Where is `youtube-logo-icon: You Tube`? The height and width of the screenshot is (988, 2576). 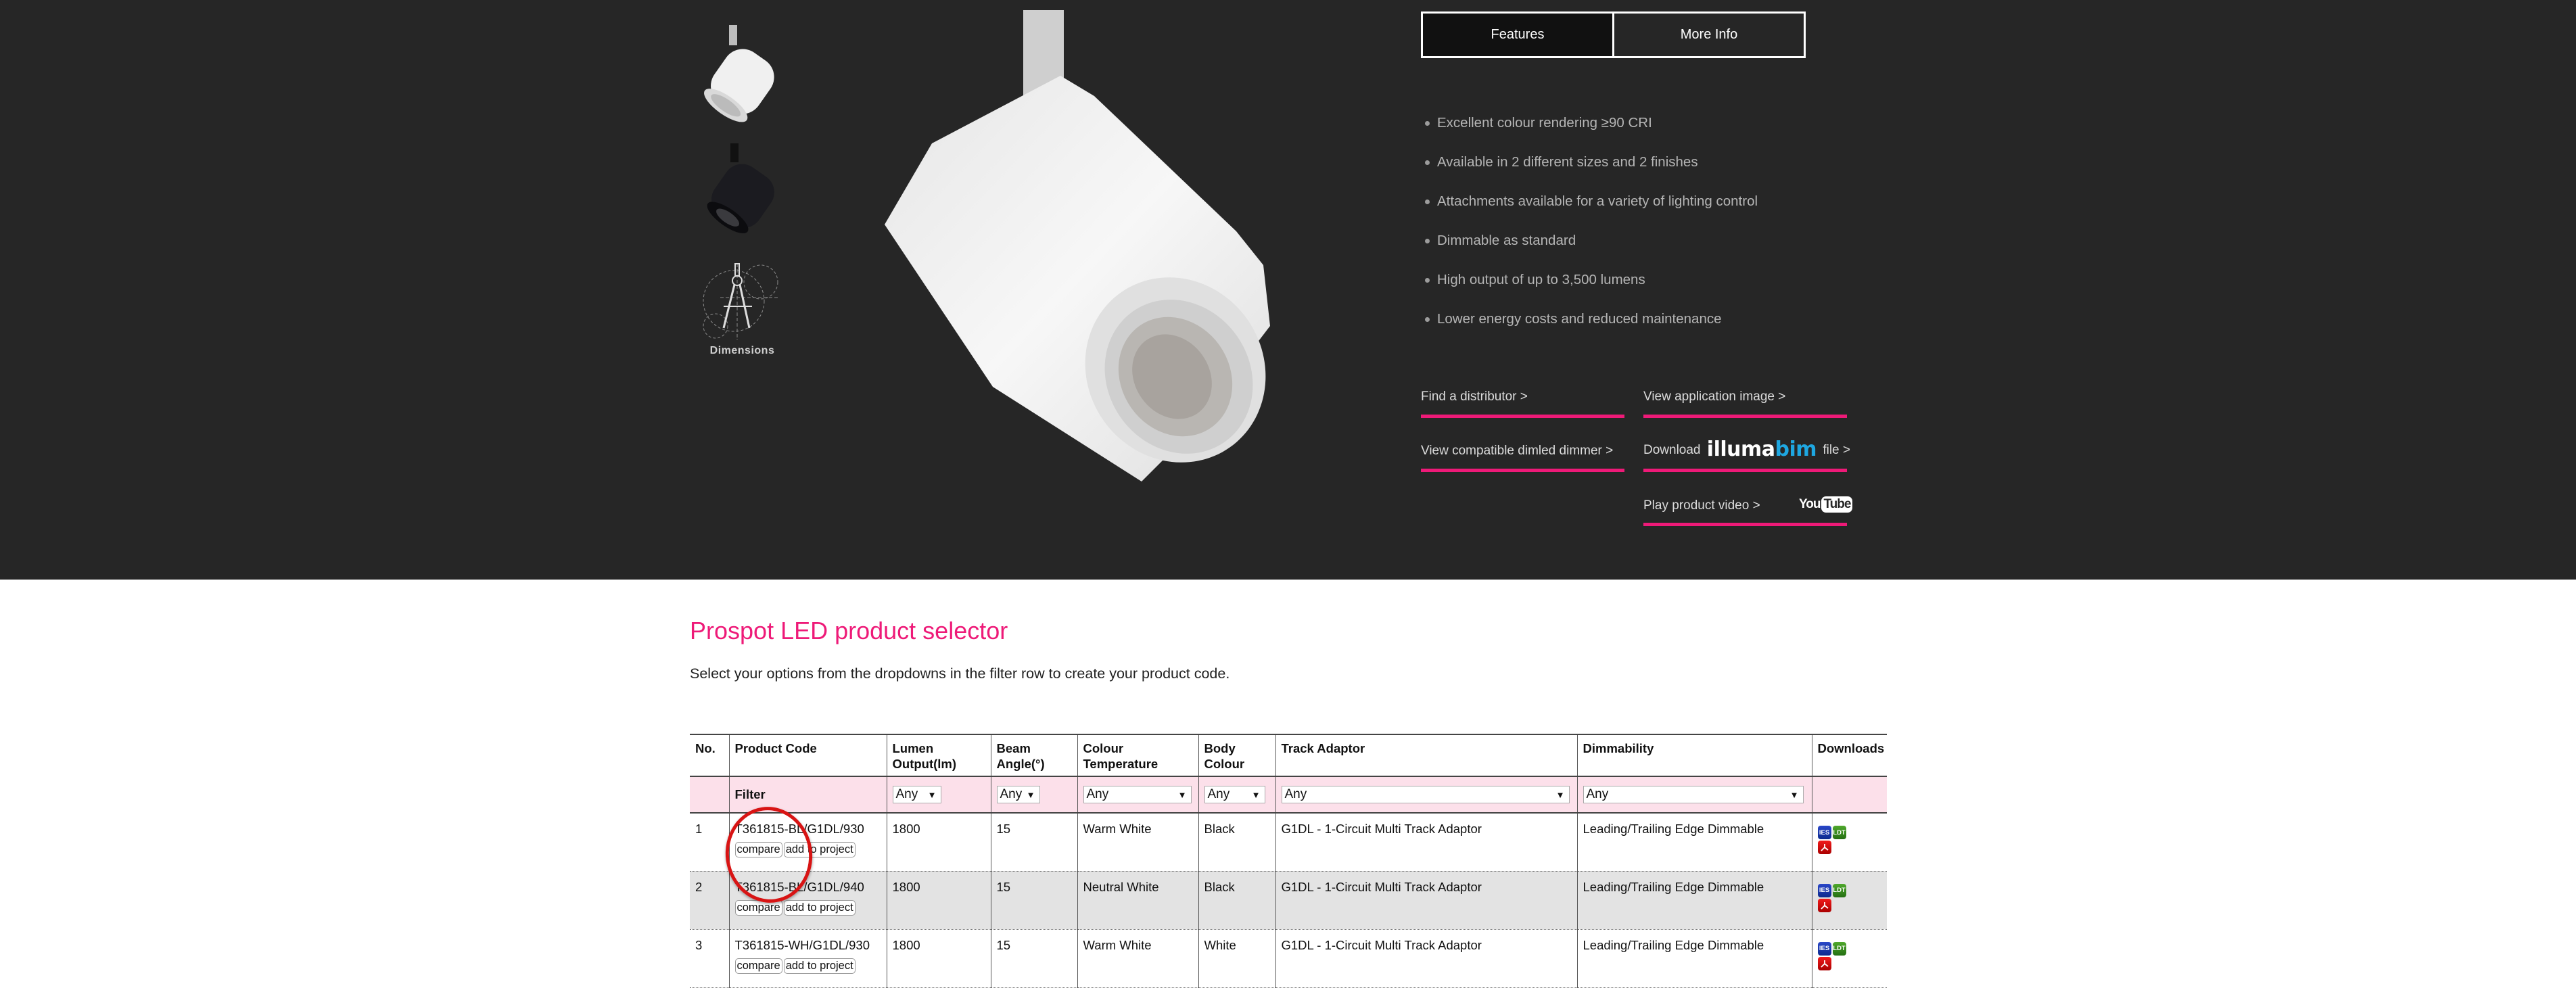
youtube-logo-icon: You Tube is located at coordinates (1826, 504).